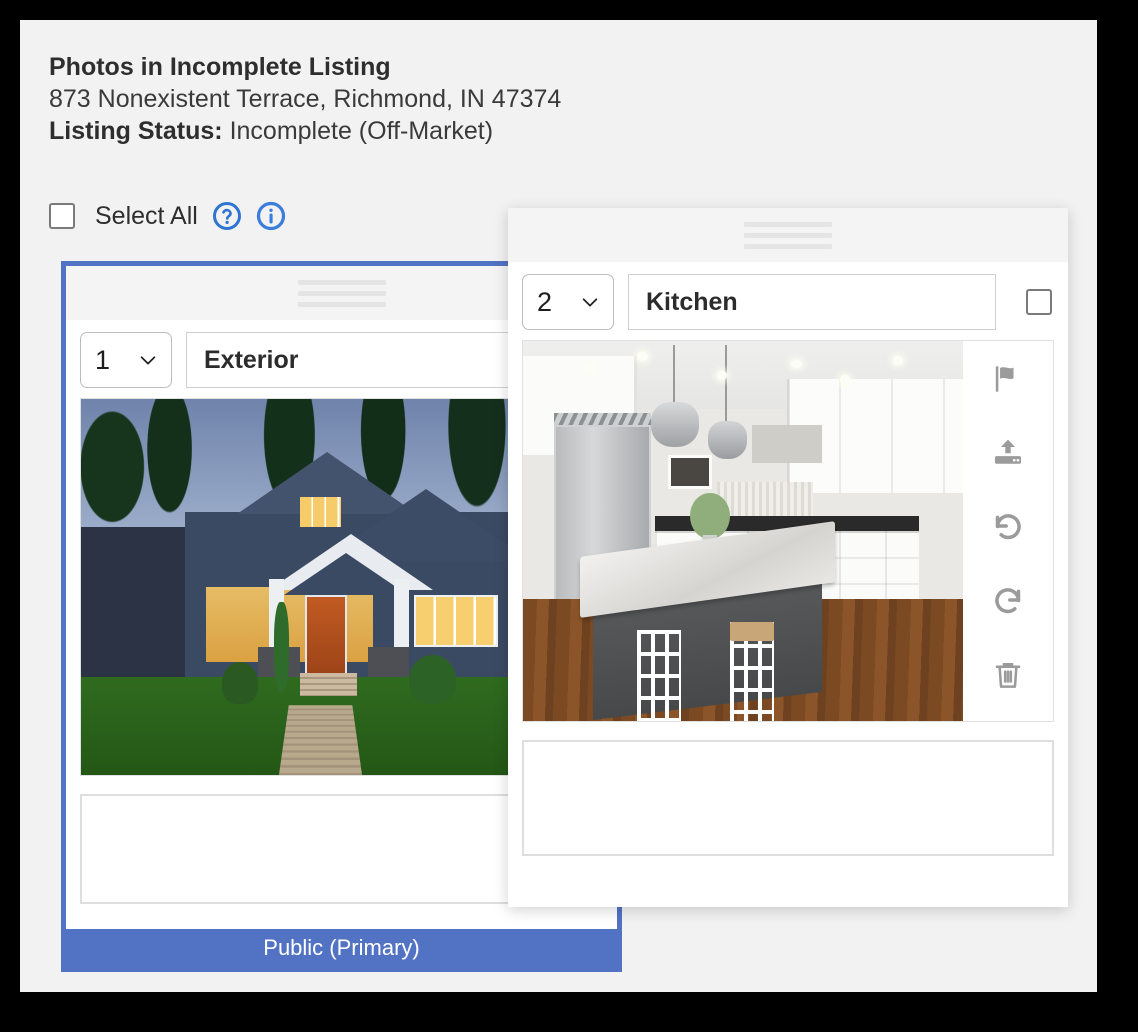 The height and width of the screenshot is (1032, 1138). Describe the element at coordinates (692, 301) in the screenshot. I see `photo-caption-value: Kitchen` at that location.